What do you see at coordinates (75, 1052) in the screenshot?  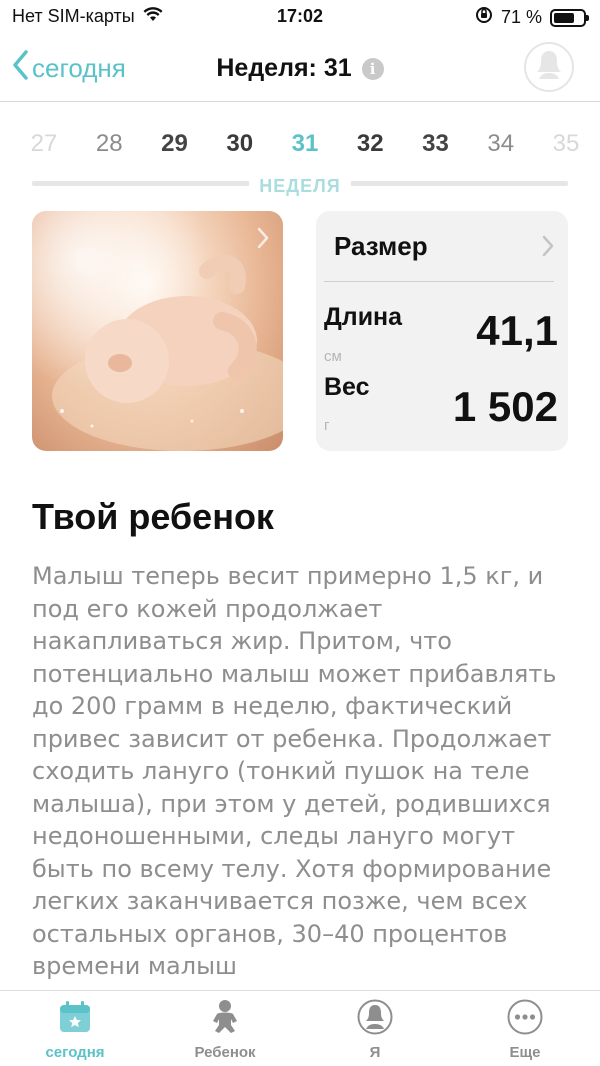 I see `tab-label: сегодня` at bounding box center [75, 1052].